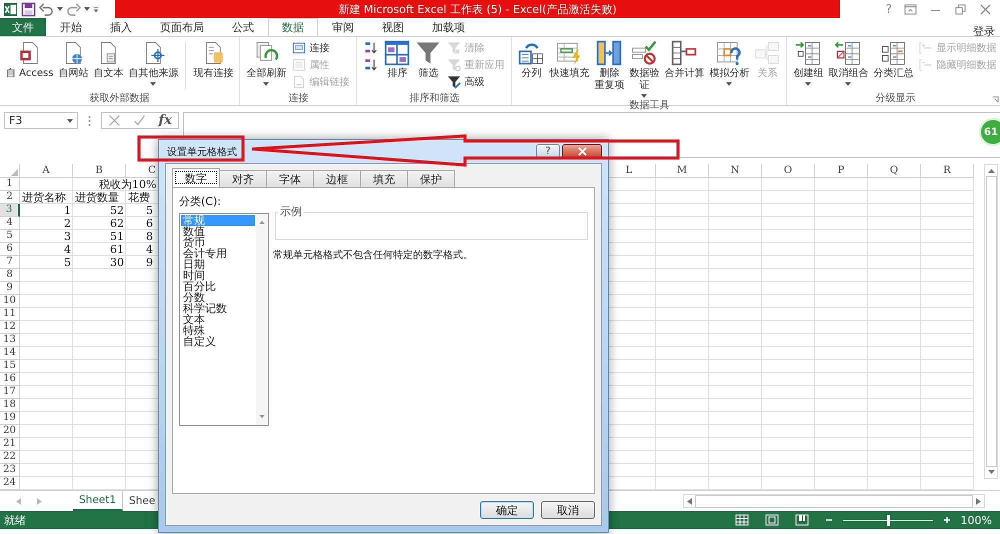 This screenshot has height=534, width=1000. What do you see at coordinates (384, 178) in the screenshot?
I see `dialog-tab: 填充` at bounding box center [384, 178].